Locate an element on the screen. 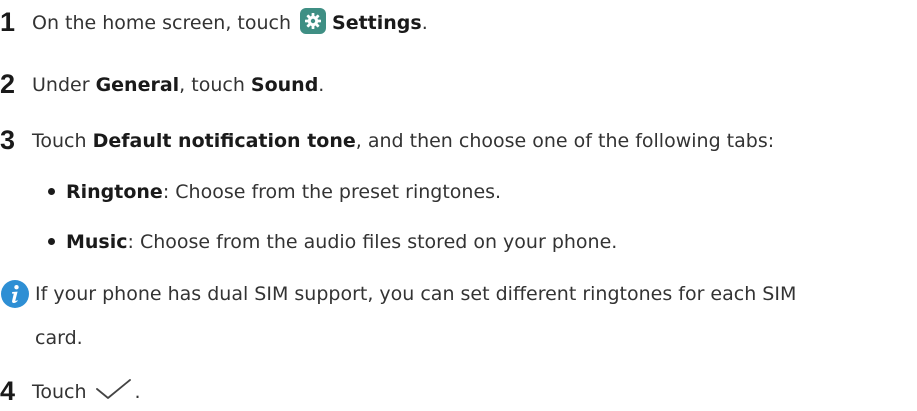 This screenshot has height=411, width=917. ringtone-label: Ringtone is located at coordinates (114, 192).